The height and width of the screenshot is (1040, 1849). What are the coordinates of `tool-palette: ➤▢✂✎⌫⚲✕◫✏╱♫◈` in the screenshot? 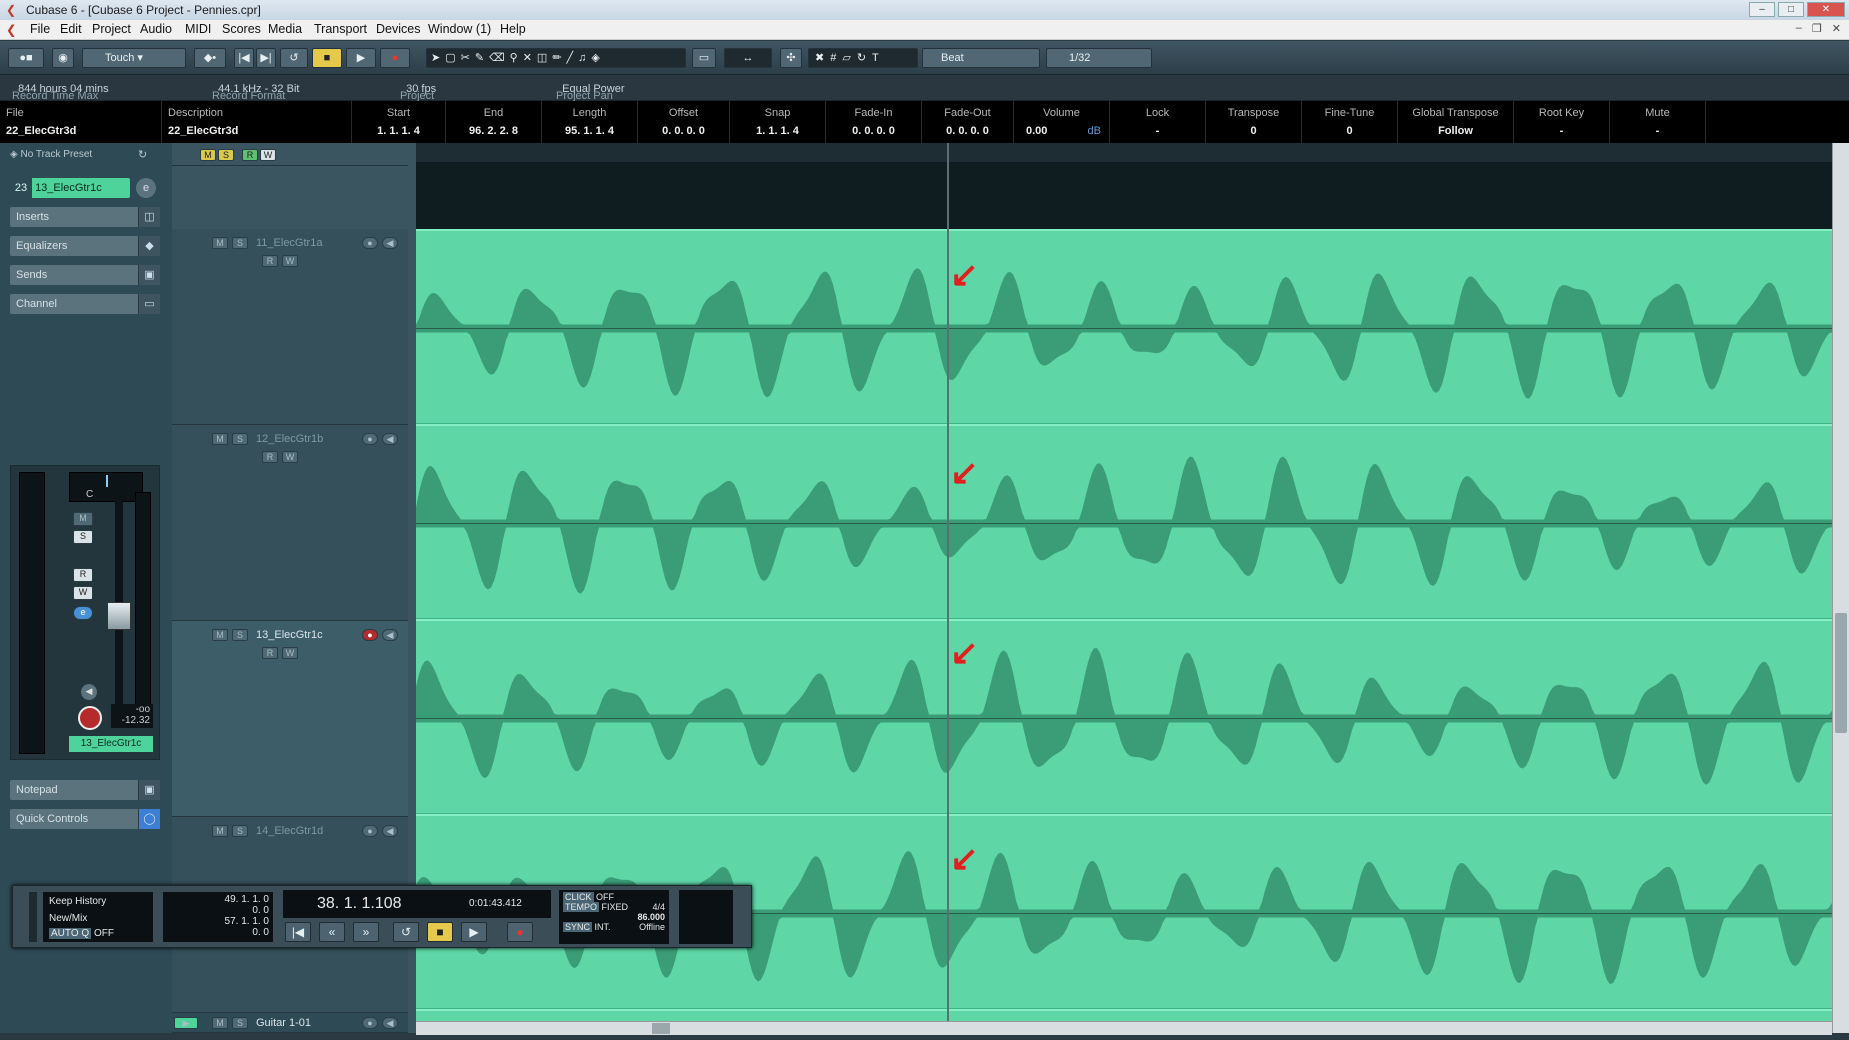 It's located at (556, 58).